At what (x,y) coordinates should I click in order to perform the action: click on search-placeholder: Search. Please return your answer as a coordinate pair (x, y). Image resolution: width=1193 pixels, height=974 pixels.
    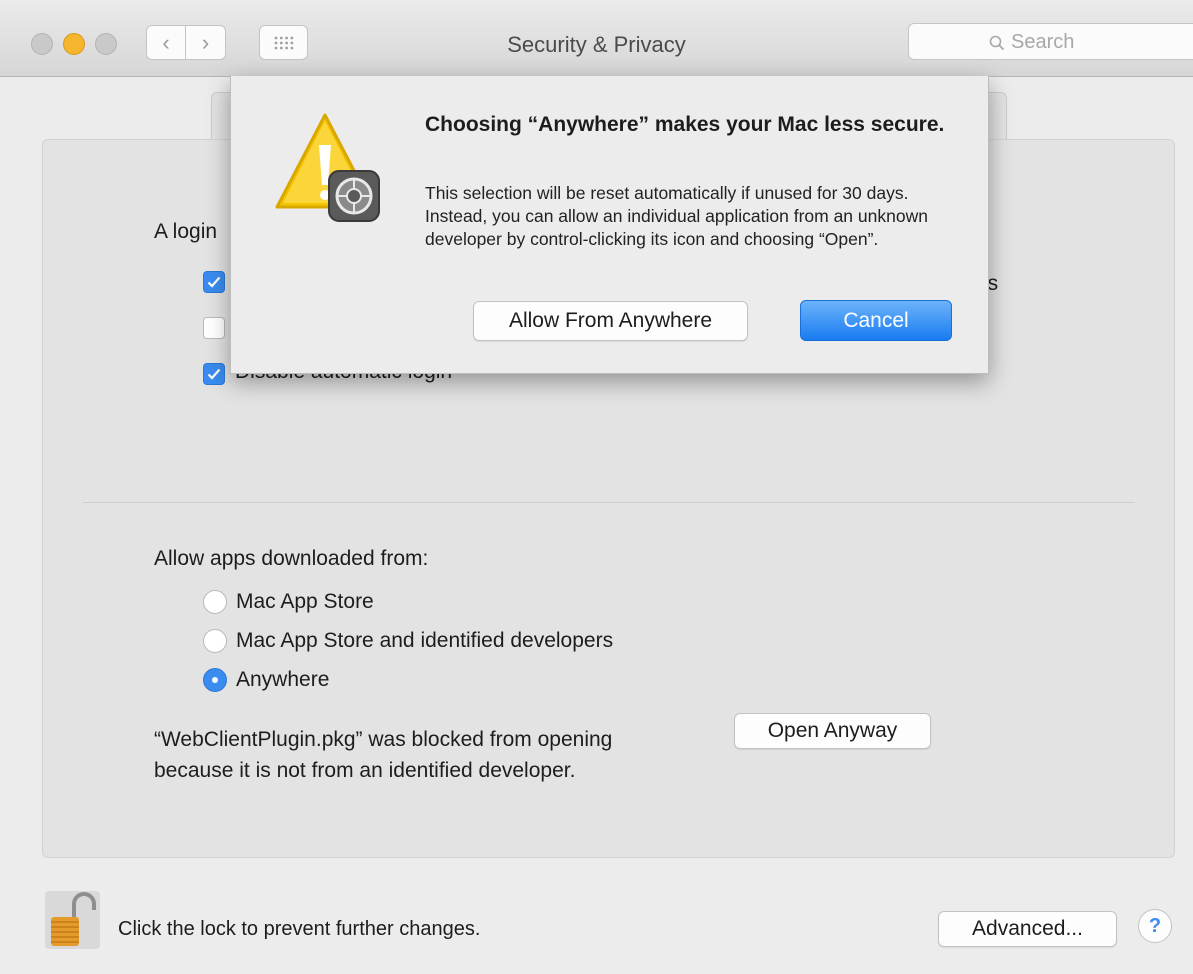
    Looking at the image, I should click on (1043, 42).